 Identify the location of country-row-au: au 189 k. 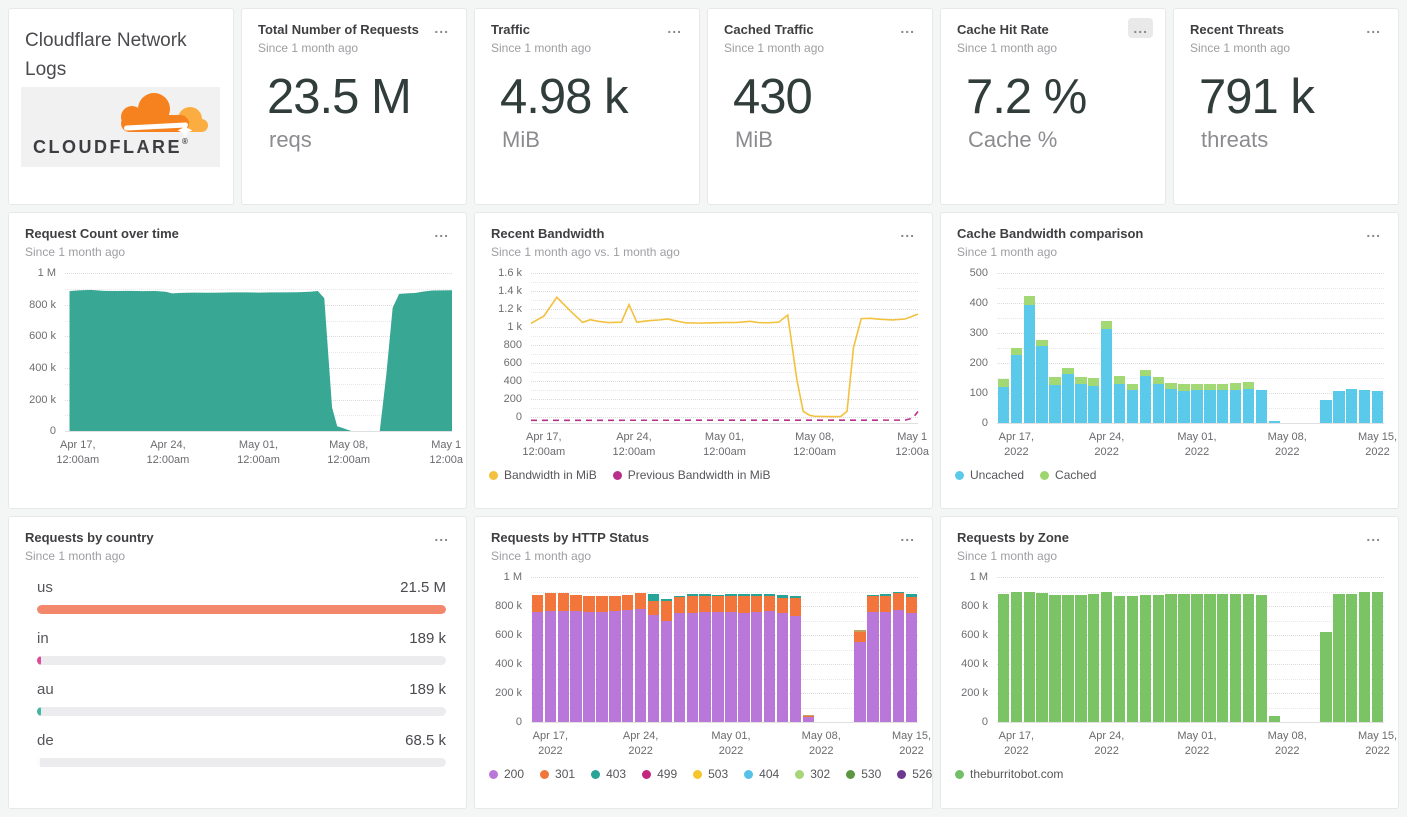
(241, 699).